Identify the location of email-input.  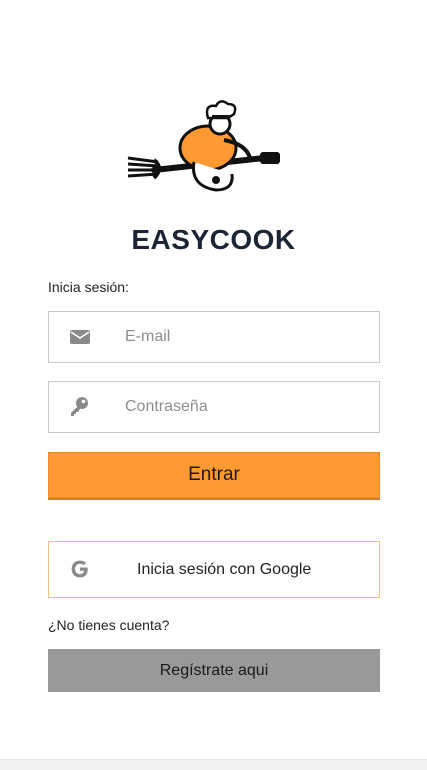
(245, 337).